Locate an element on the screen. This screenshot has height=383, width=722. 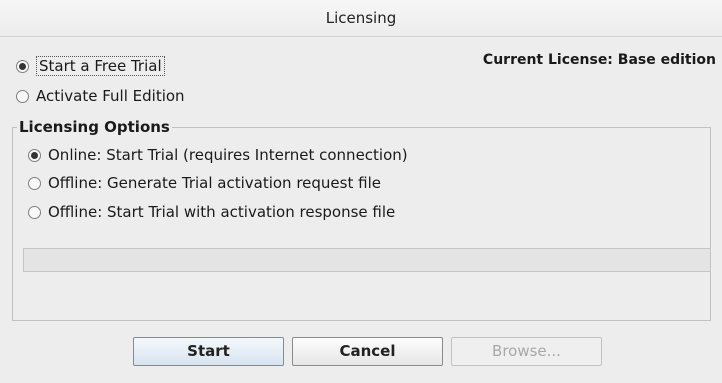
radio-activate-full-edition: Activate Full Edition is located at coordinates (100, 96).